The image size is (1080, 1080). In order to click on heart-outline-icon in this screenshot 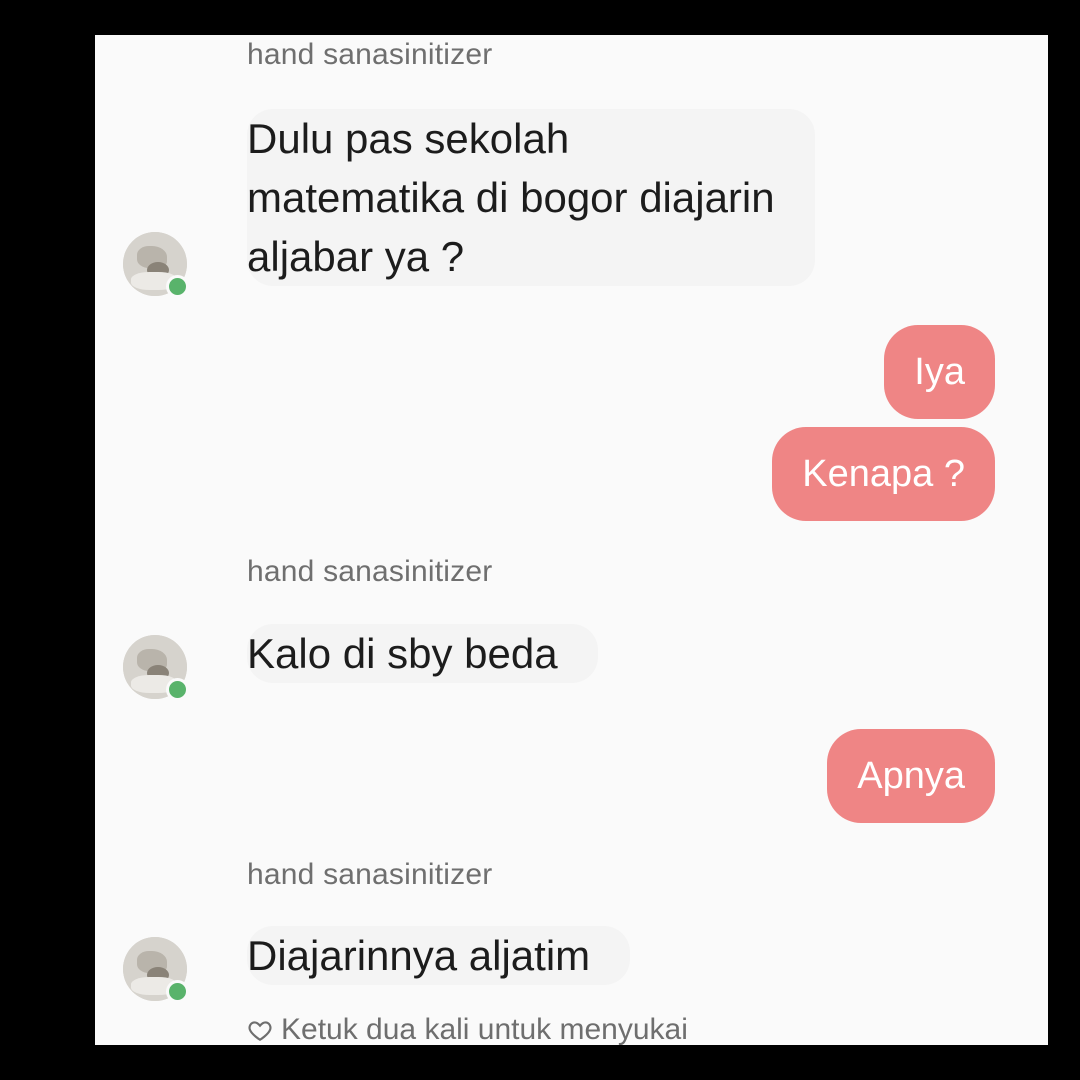, I will do `click(260, 1031)`.